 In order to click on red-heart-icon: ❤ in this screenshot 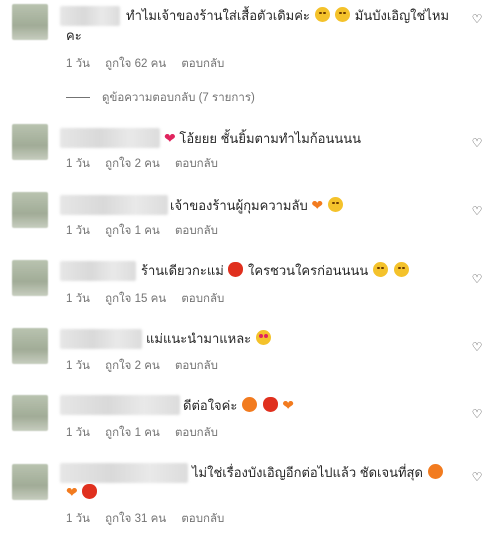, I will do `click(170, 138)`.